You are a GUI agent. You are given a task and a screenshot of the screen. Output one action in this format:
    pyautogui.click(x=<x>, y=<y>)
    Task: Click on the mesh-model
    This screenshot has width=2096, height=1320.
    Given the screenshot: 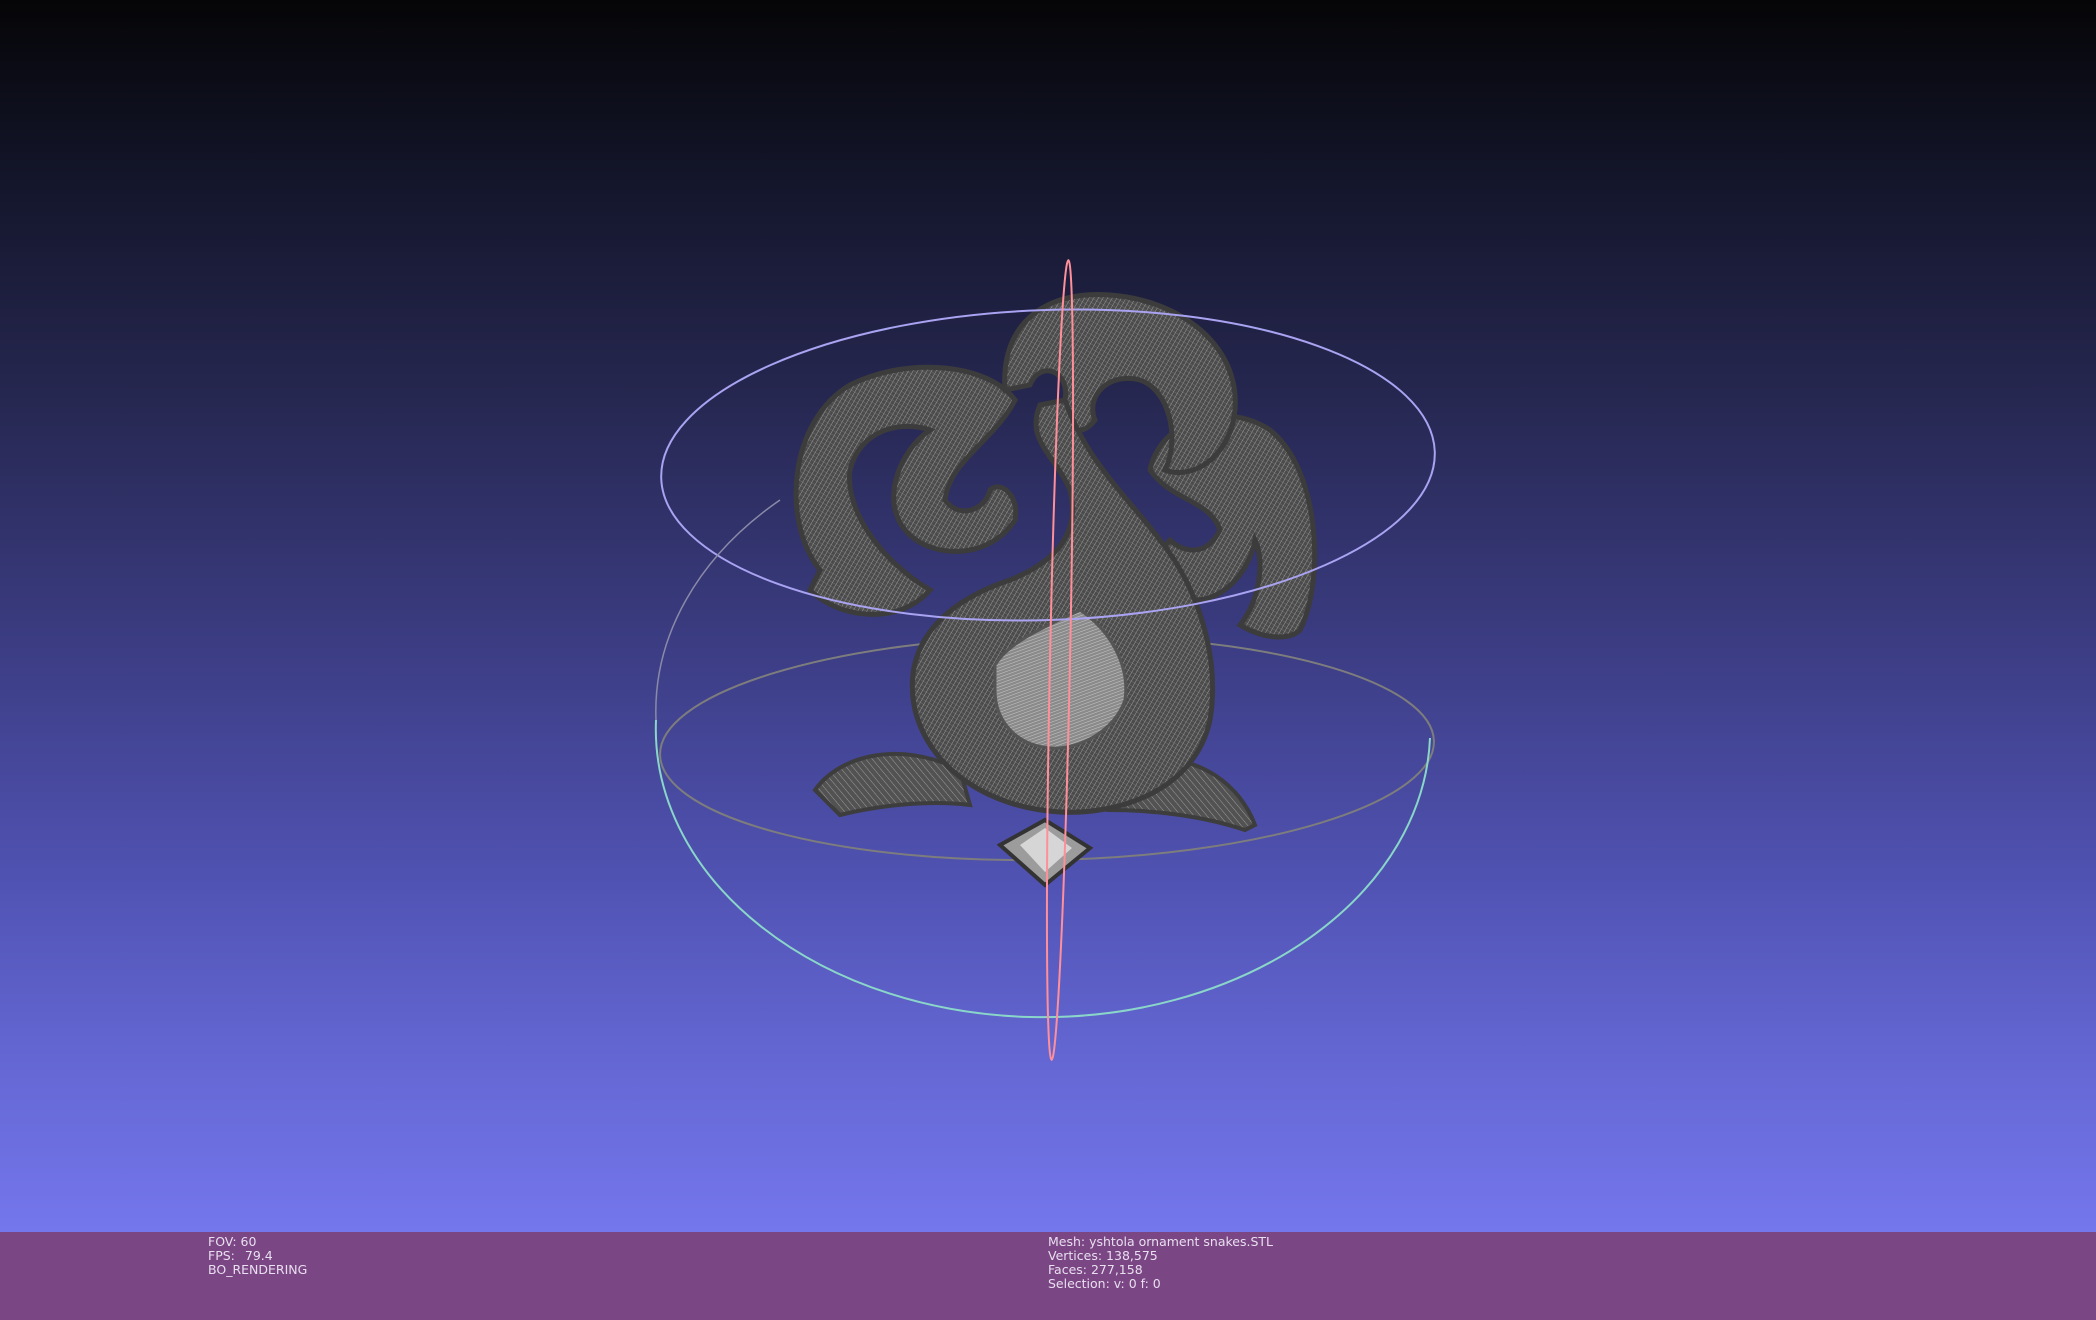 What is the action you would take?
    pyautogui.click(x=1055, y=589)
    